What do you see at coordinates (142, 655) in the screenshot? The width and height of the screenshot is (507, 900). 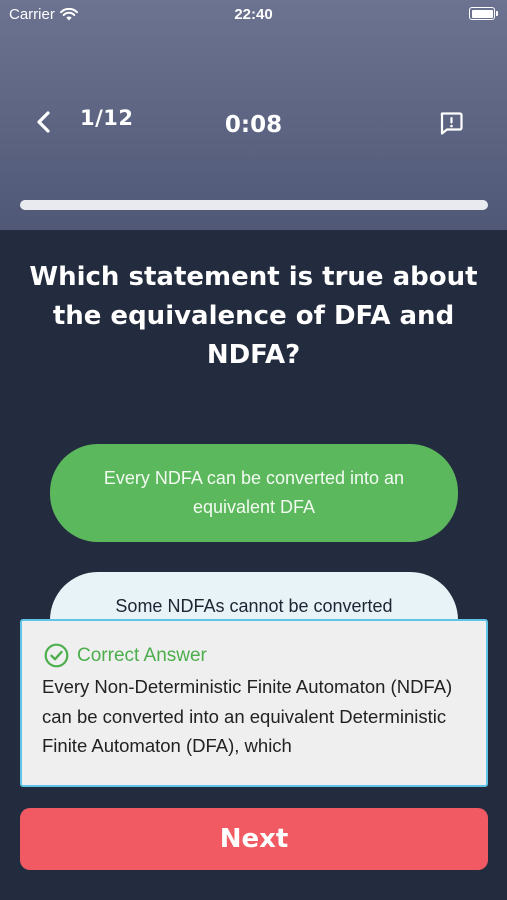 I see `answer-title: Correct Answer` at bounding box center [142, 655].